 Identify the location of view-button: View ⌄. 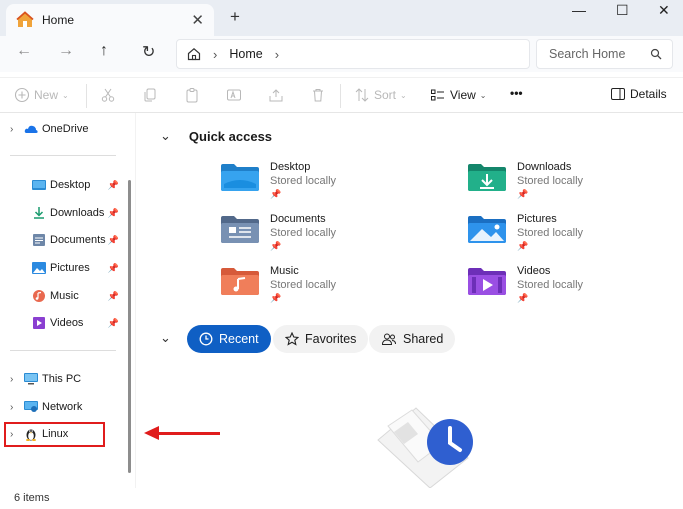
(458, 95).